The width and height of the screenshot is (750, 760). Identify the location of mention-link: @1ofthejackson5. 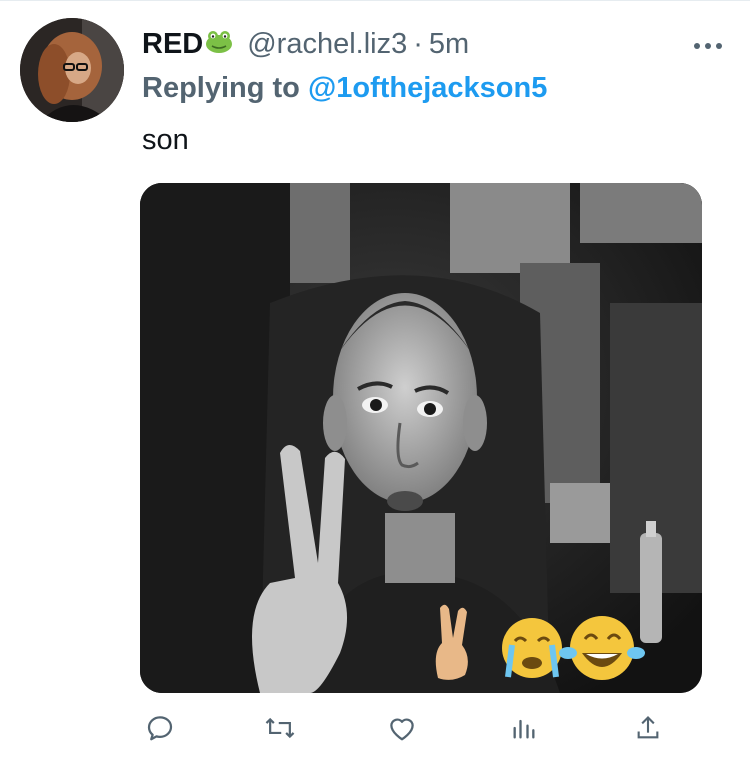
(427, 88).